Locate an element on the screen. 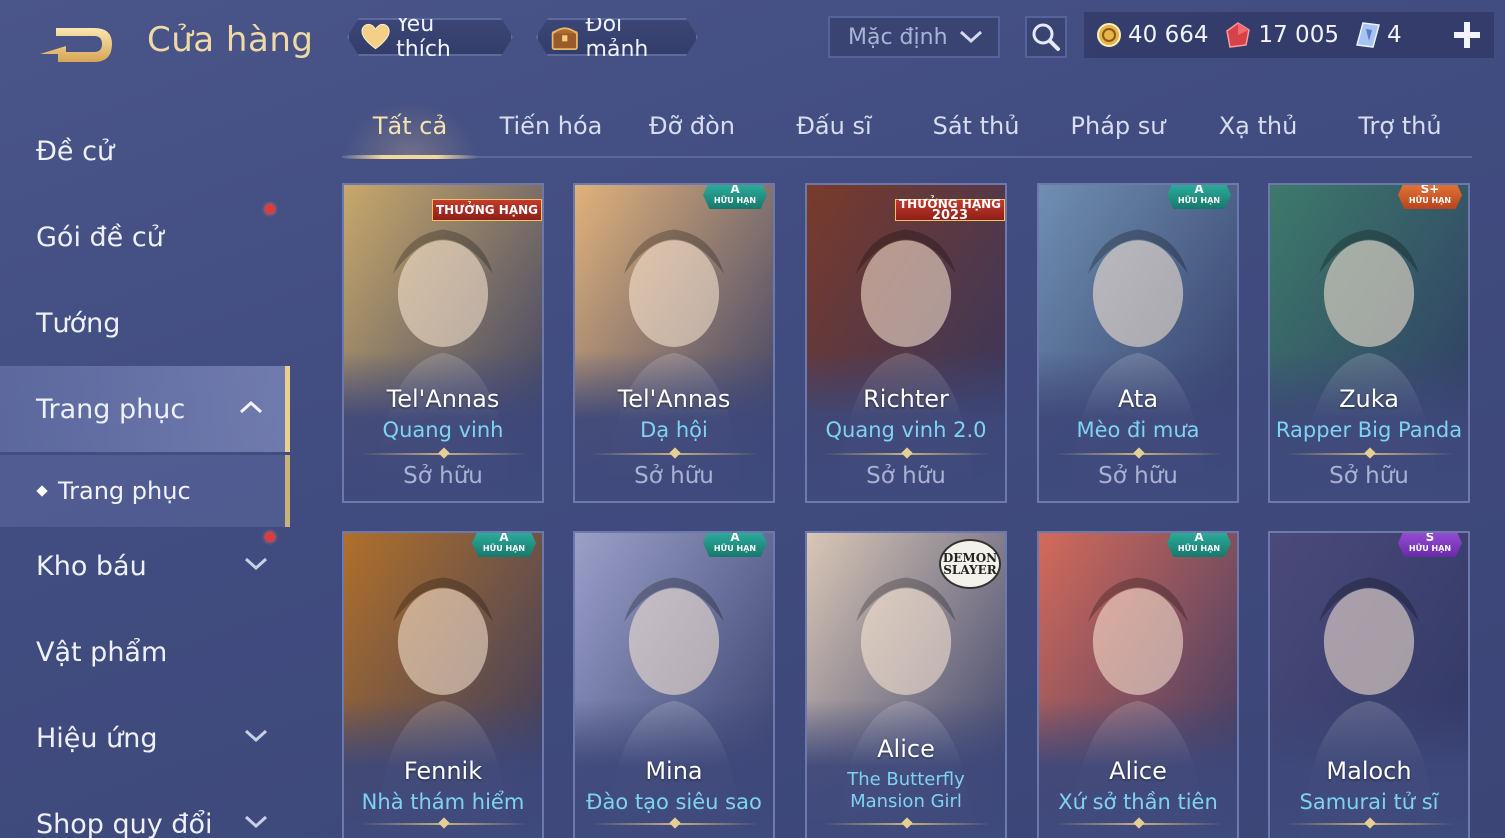 The width and height of the screenshot is (1505, 838). tab-assassin: Sát thủ is located at coordinates (976, 126).